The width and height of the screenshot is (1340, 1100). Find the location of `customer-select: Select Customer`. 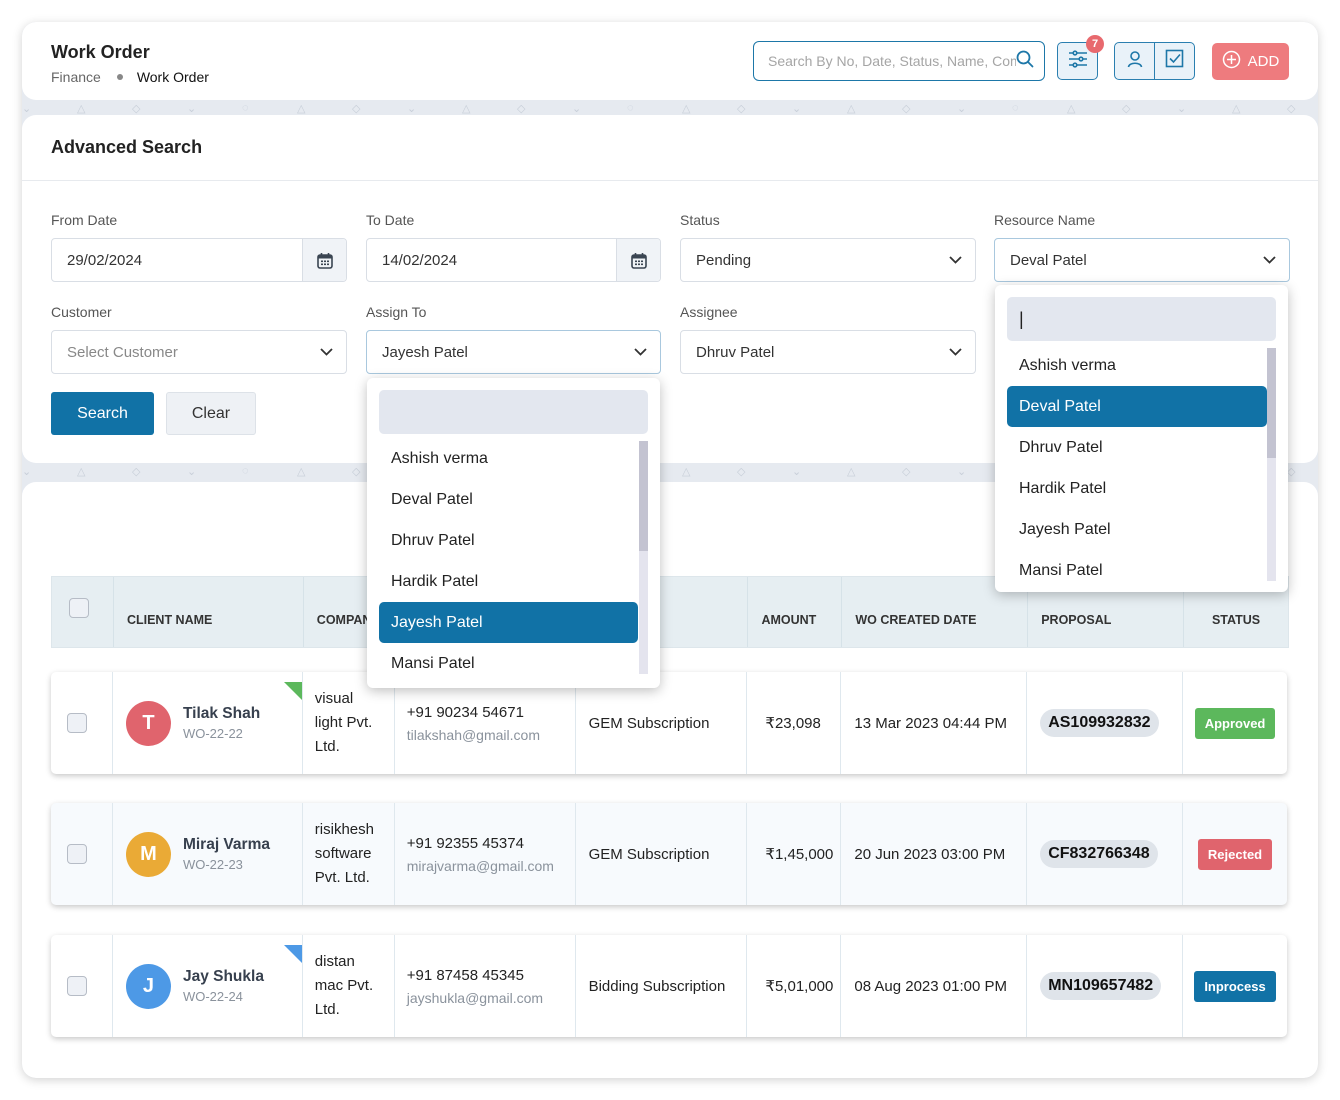

customer-select: Select Customer is located at coordinates (199, 352).